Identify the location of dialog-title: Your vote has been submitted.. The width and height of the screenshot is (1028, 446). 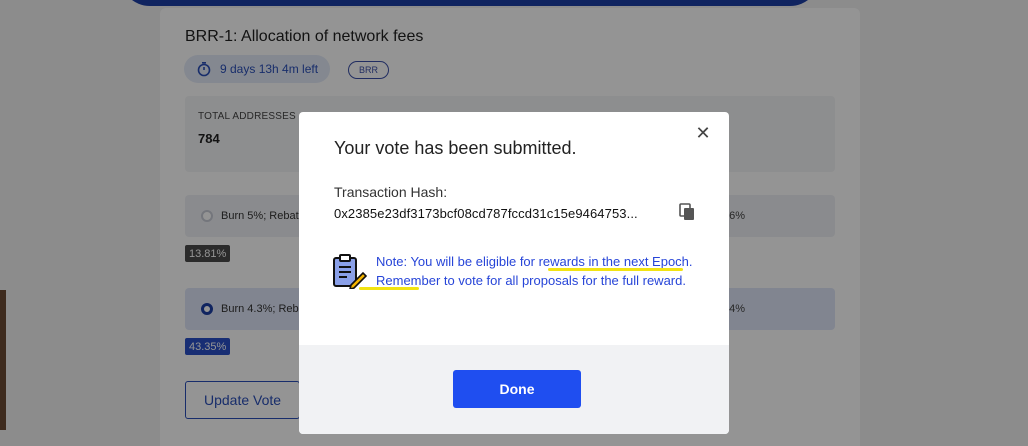
(455, 148).